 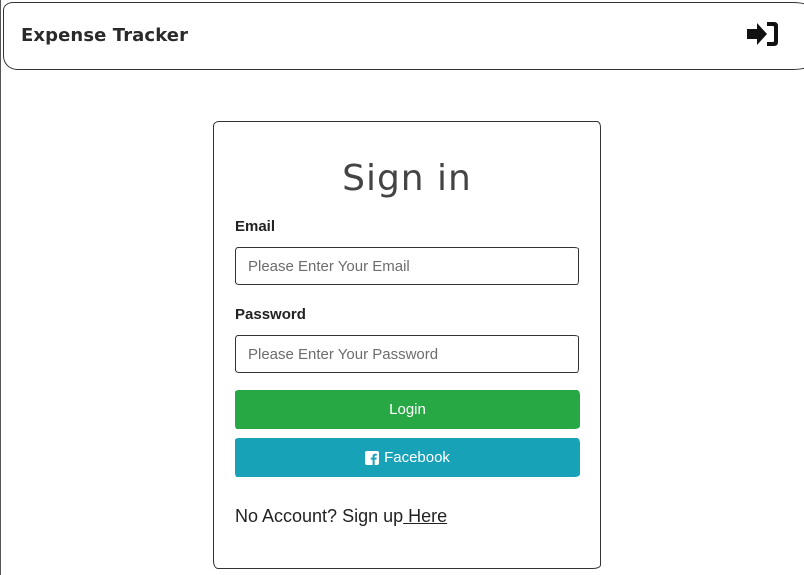 What do you see at coordinates (372, 457) in the screenshot?
I see `facebook-icon` at bounding box center [372, 457].